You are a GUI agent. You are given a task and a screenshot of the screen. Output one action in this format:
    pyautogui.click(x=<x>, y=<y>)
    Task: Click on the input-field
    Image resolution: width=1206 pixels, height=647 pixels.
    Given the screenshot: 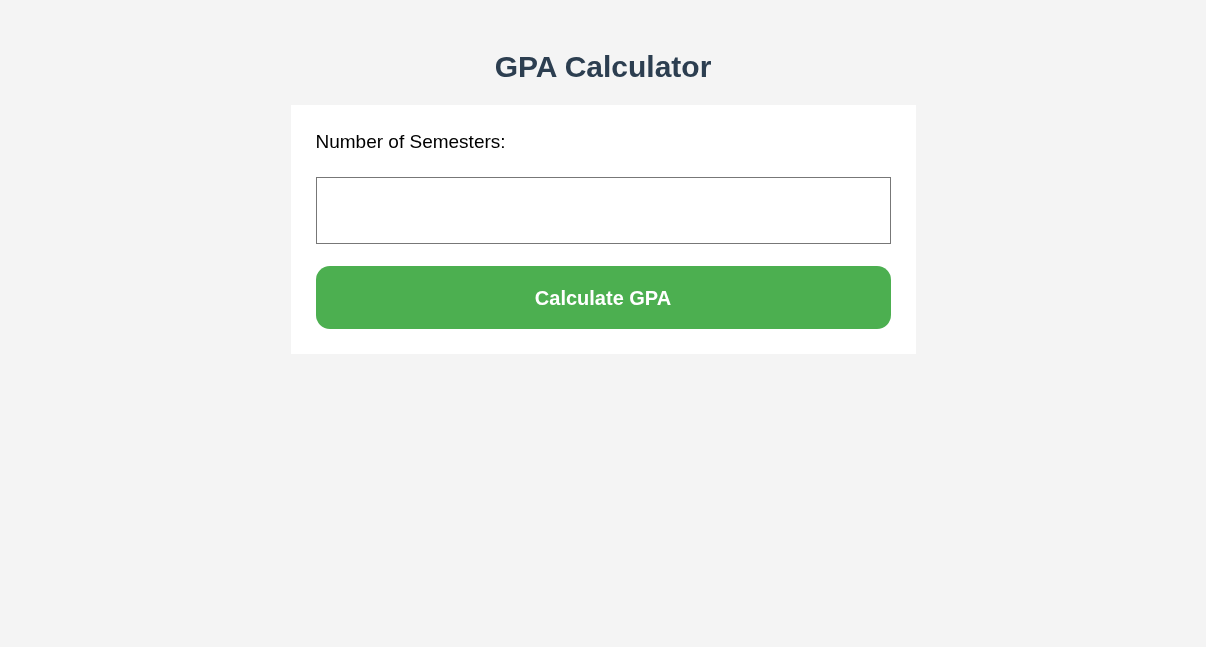 What is the action you would take?
    pyautogui.click(x=603, y=210)
    